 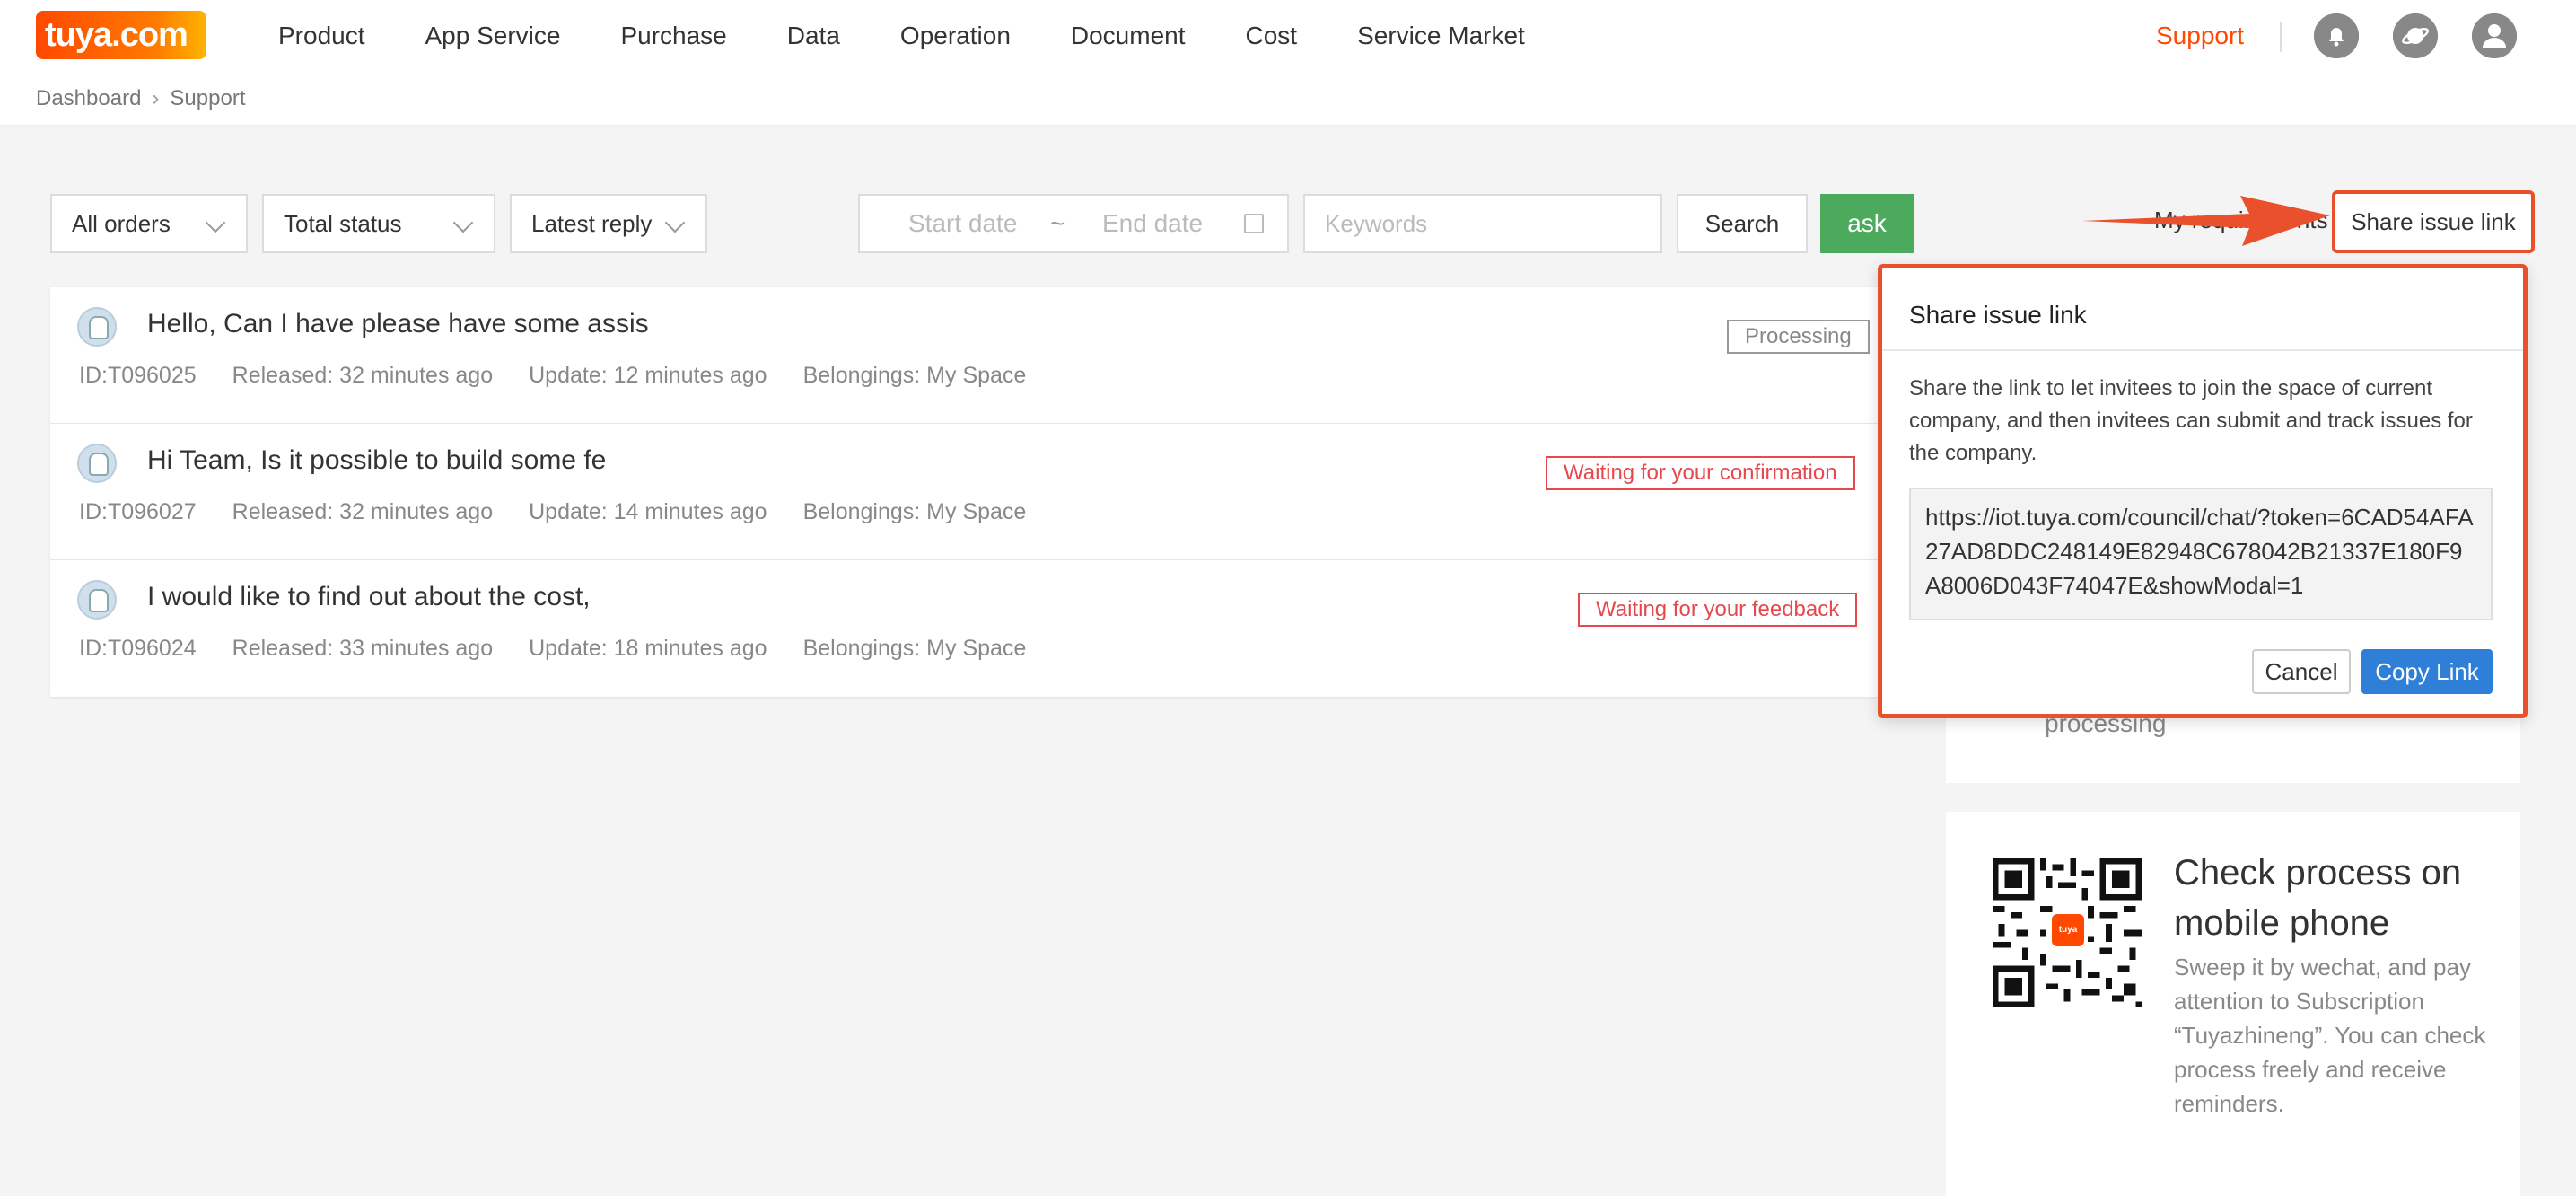 What do you see at coordinates (493, 36) in the screenshot?
I see `nav-app-service: App Service` at bounding box center [493, 36].